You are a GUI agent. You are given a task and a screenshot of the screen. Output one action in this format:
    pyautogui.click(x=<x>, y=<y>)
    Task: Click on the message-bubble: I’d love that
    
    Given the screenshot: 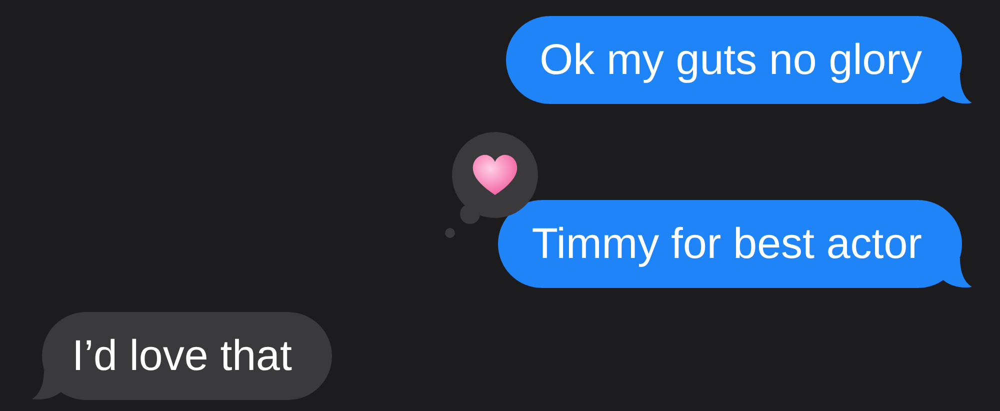 What is the action you would take?
    pyautogui.click(x=187, y=356)
    